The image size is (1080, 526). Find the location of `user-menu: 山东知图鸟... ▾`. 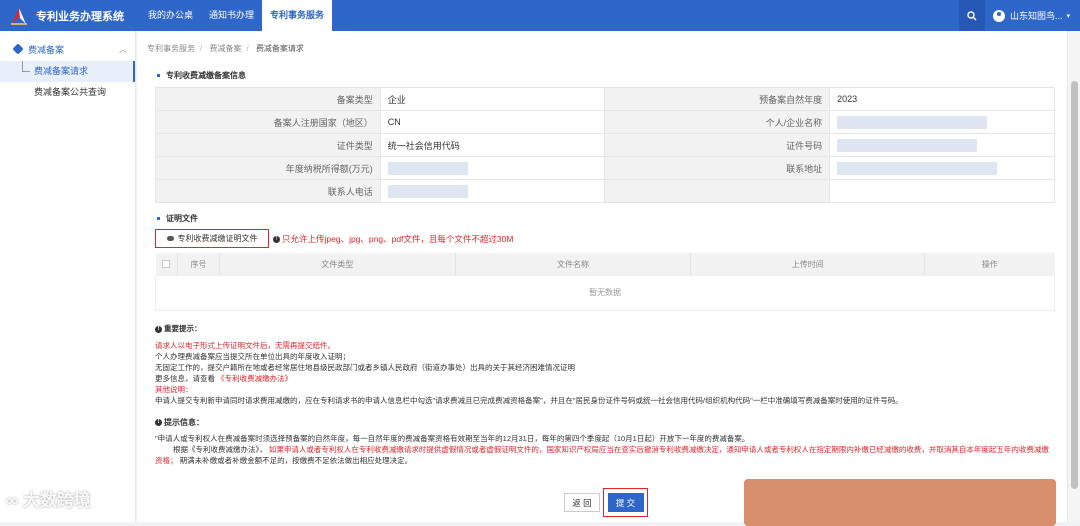

user-menu: 山东知图鸟... ▾ is located at coordinates (1032, 15).